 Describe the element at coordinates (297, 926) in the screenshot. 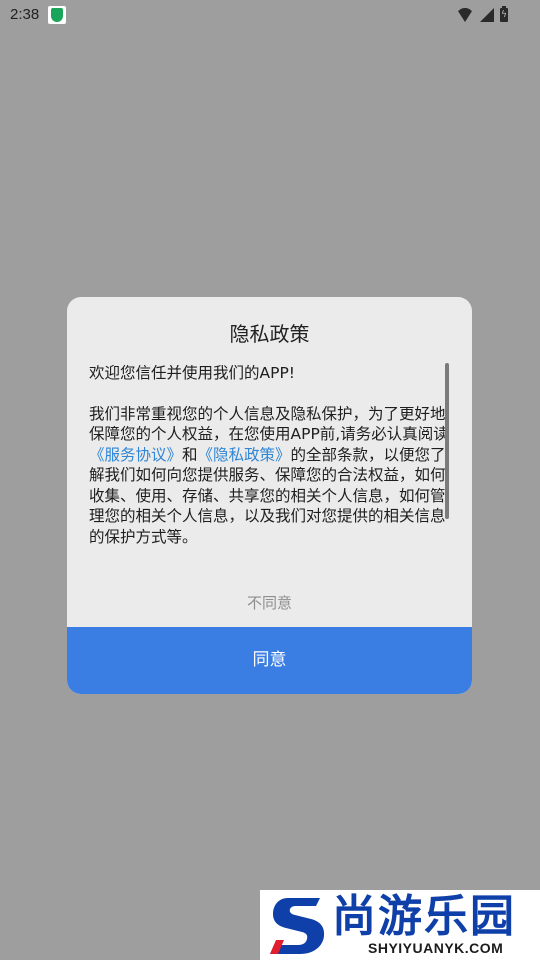

I see `watermark-logo-icon` at that location.